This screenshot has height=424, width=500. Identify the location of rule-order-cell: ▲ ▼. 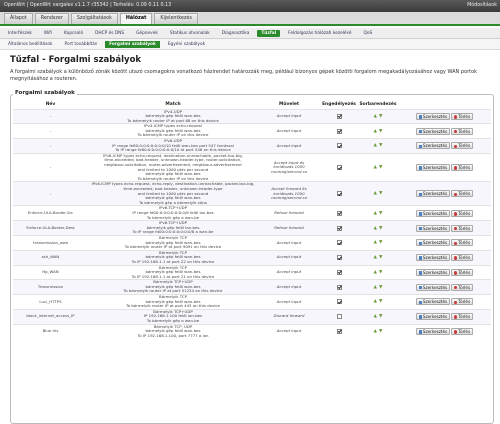
(378, 167).